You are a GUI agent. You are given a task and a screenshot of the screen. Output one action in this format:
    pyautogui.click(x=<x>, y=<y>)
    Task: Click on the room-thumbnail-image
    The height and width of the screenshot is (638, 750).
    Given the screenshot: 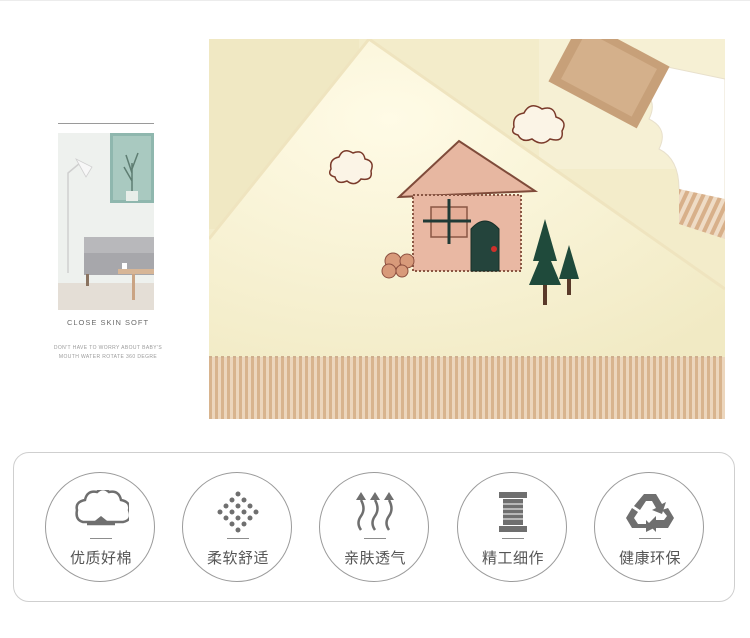 What is the action you would take?
    pyautogui.click(x=106, y=221)
    